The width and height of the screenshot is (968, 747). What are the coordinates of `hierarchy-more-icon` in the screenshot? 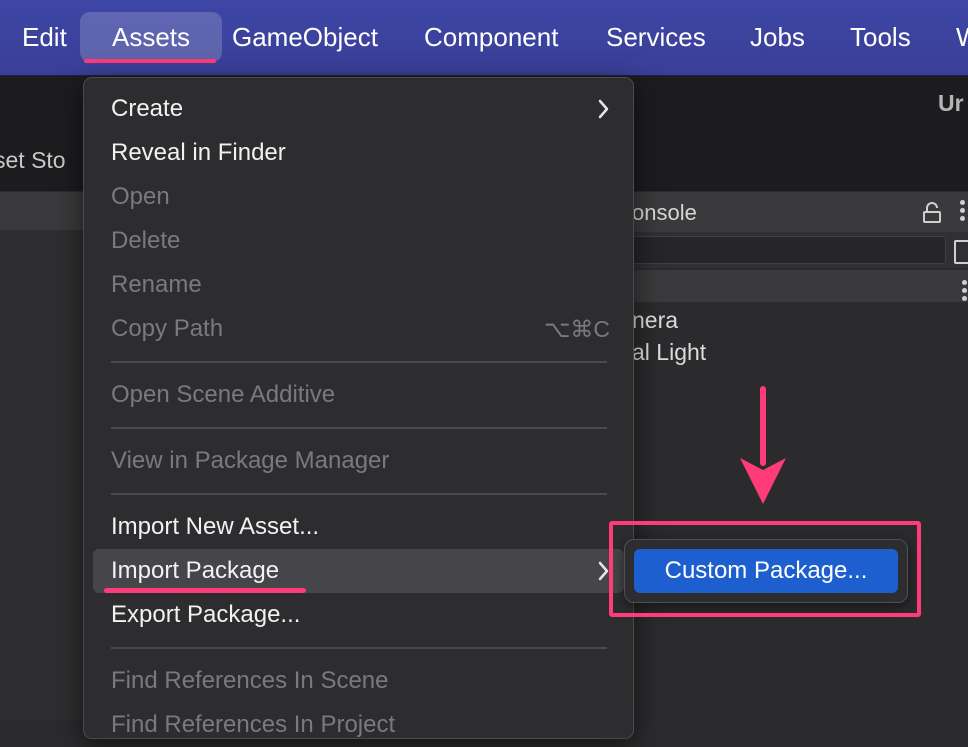 It's located at (964, 292).